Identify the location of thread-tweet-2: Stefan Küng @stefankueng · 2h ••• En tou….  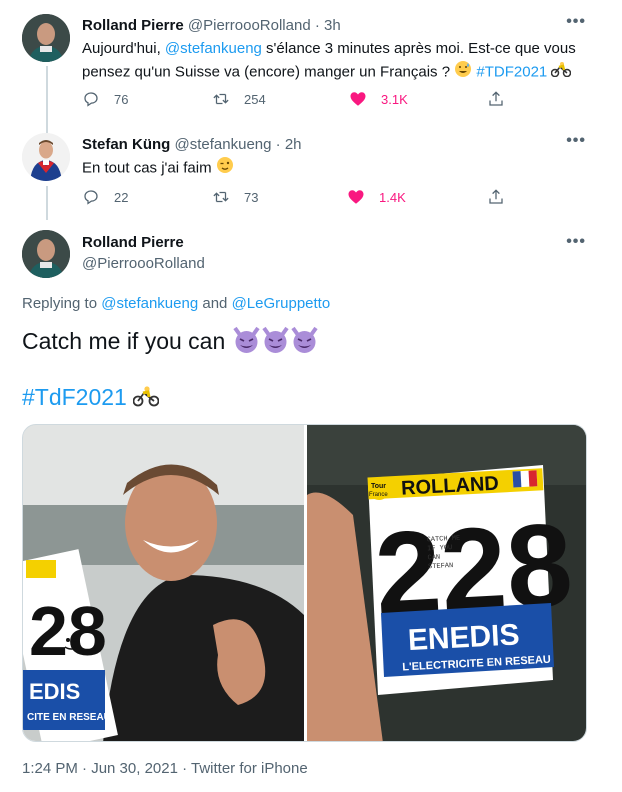
(311, 170).